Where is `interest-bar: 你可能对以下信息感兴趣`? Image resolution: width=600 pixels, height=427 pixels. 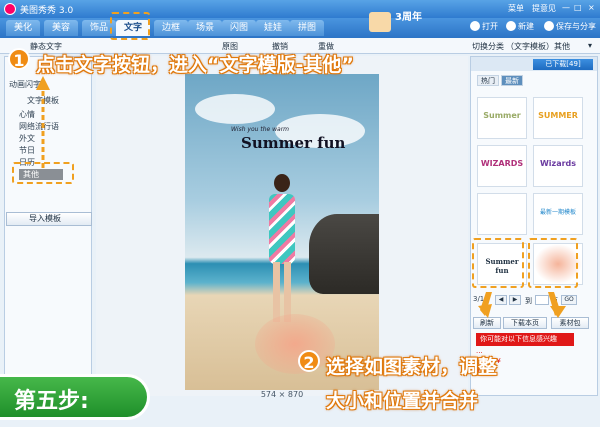 interest-bar: 你可能对以下信息感兴趣 is located at coordinates (525, 339).